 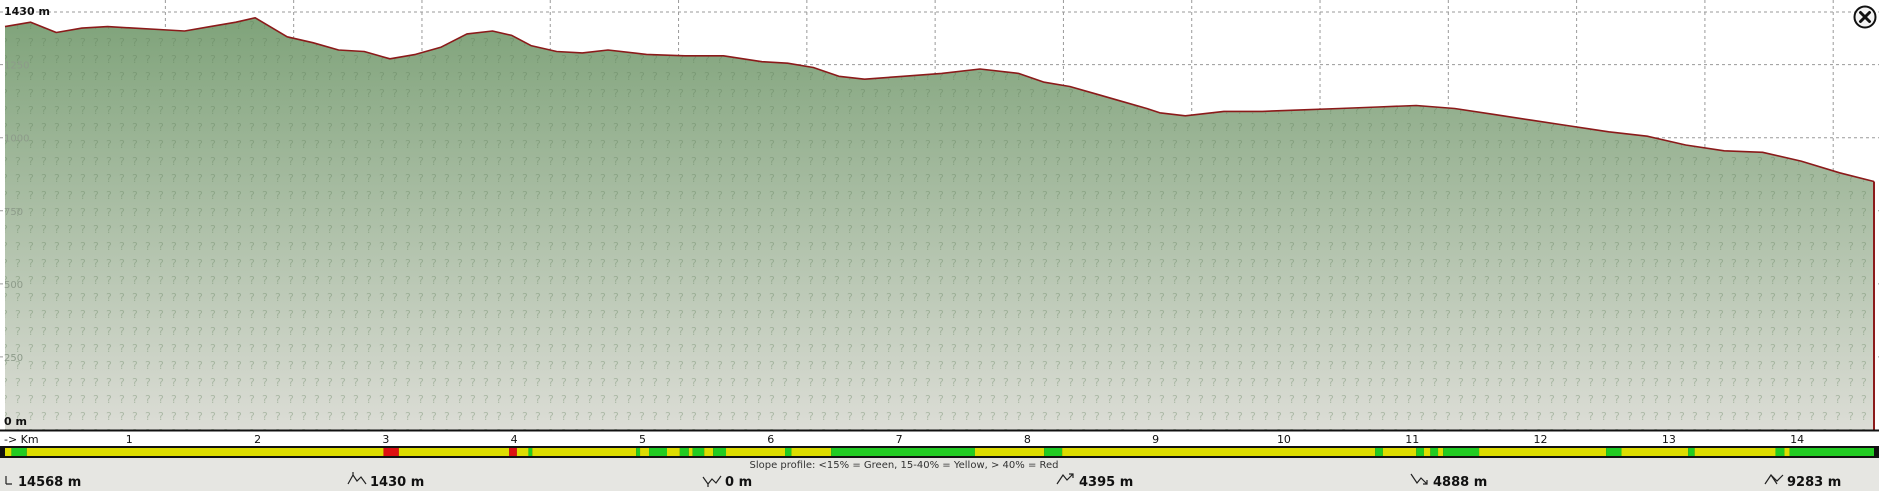 I want to click on stat-elevation-change: 9283 m, so click(x=1802, y=481).